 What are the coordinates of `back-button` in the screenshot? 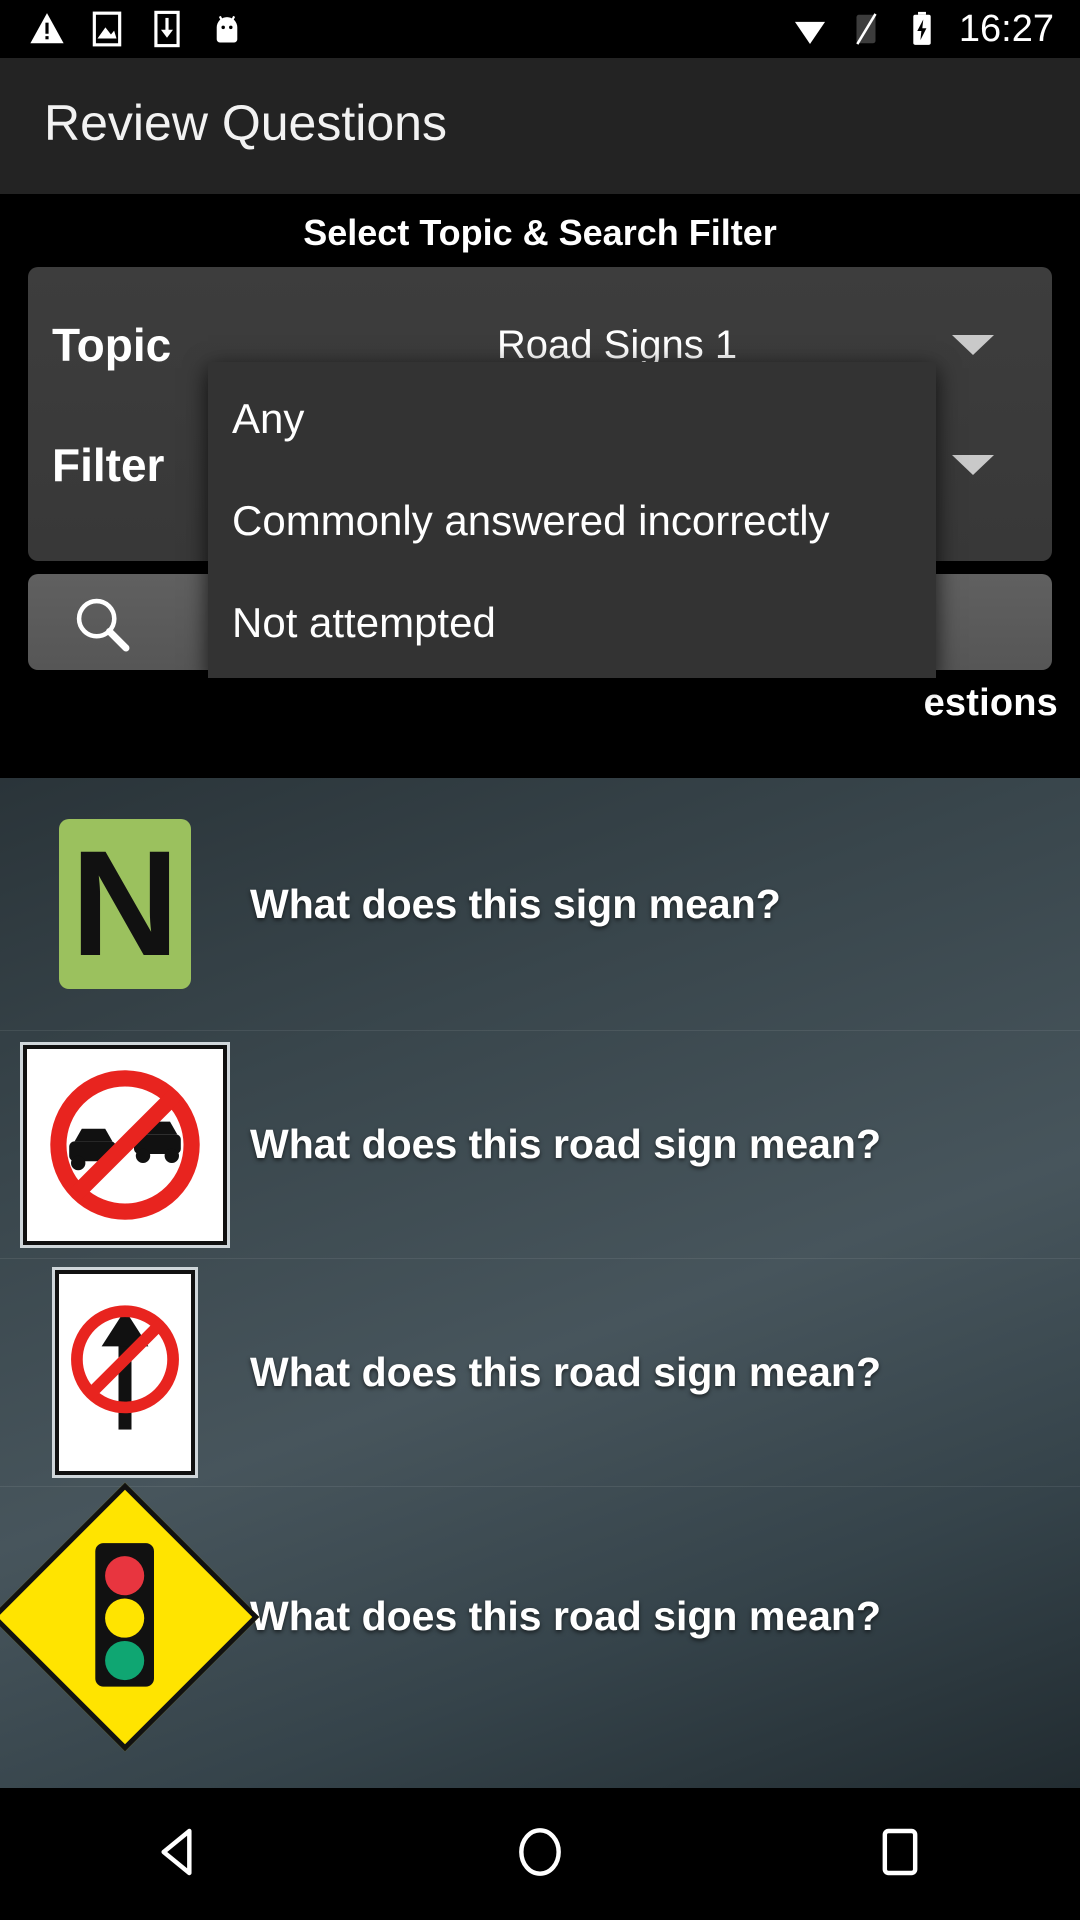 It's located at (180, 1854).